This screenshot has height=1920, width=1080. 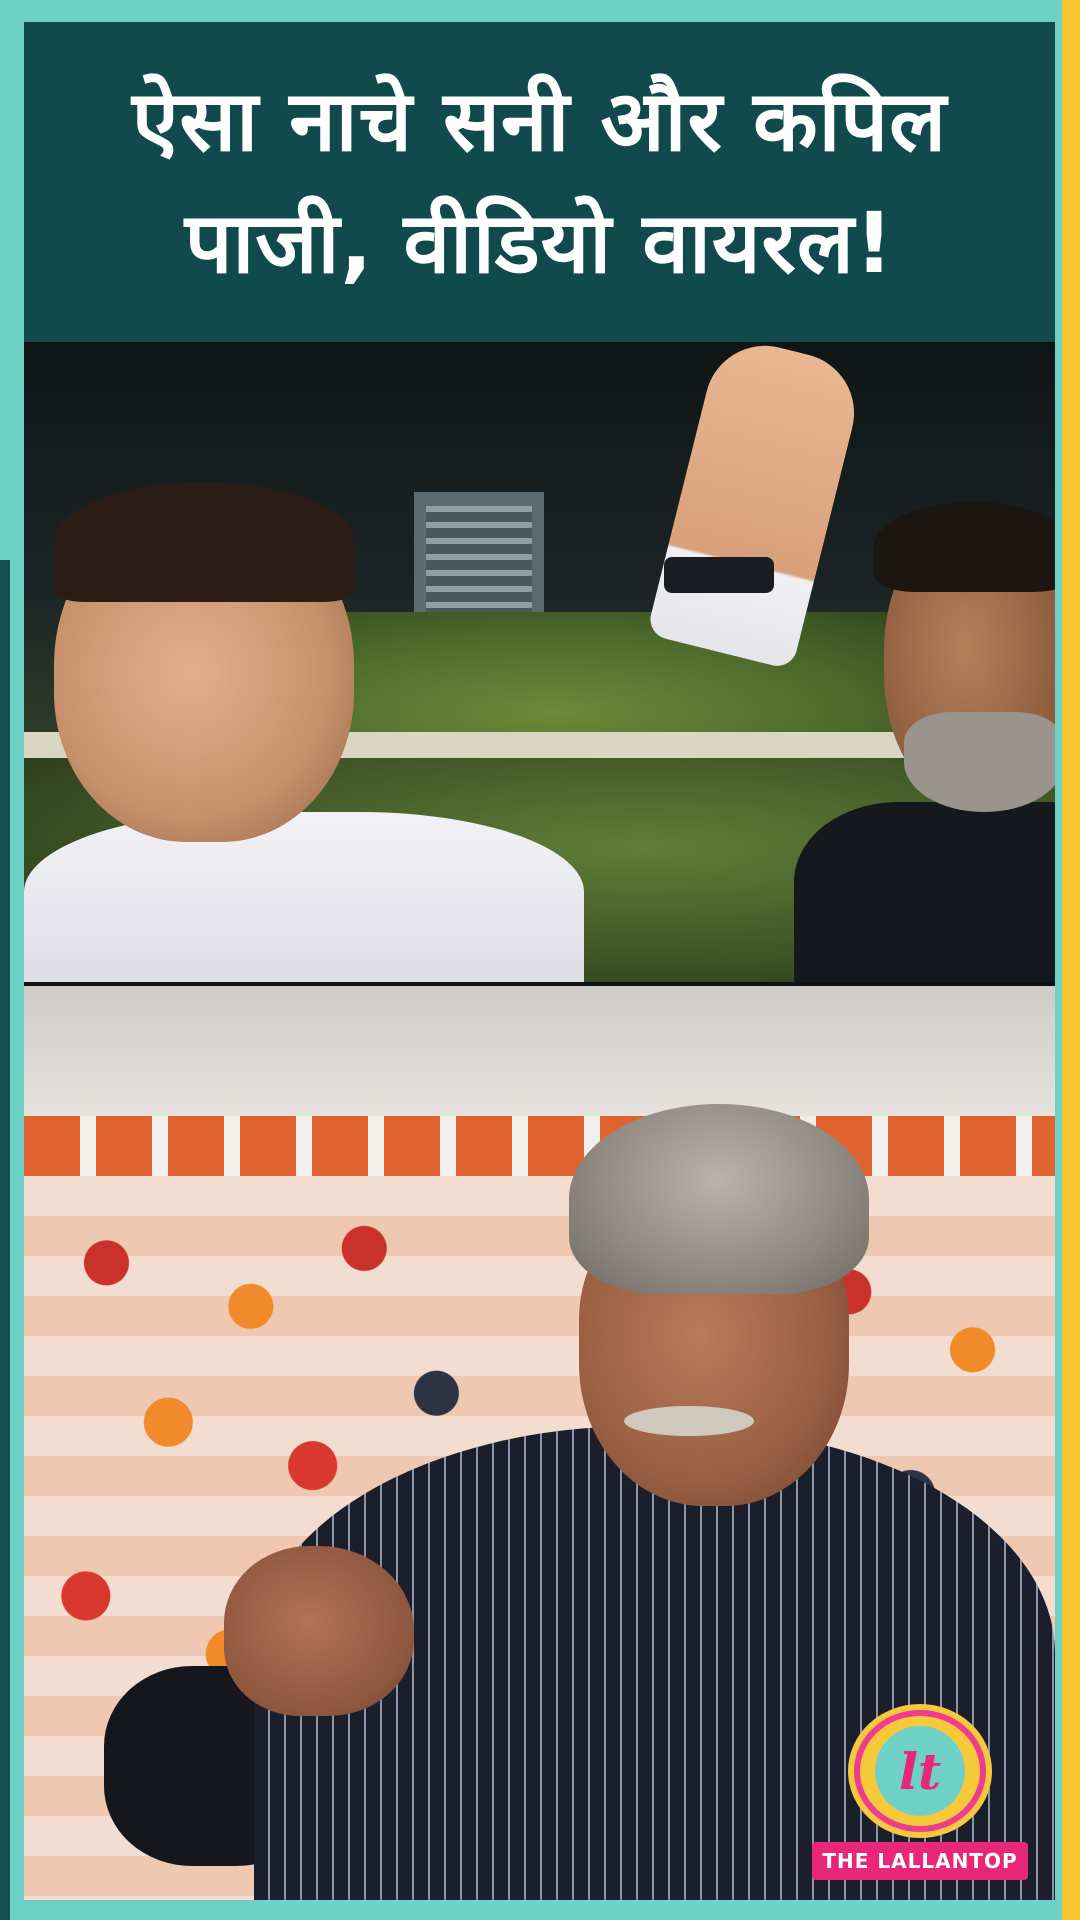 What do you see at coordinates (304, 732) in the screenshot?
I see `person-left-white-shirt` at bounding box center [304, 732].